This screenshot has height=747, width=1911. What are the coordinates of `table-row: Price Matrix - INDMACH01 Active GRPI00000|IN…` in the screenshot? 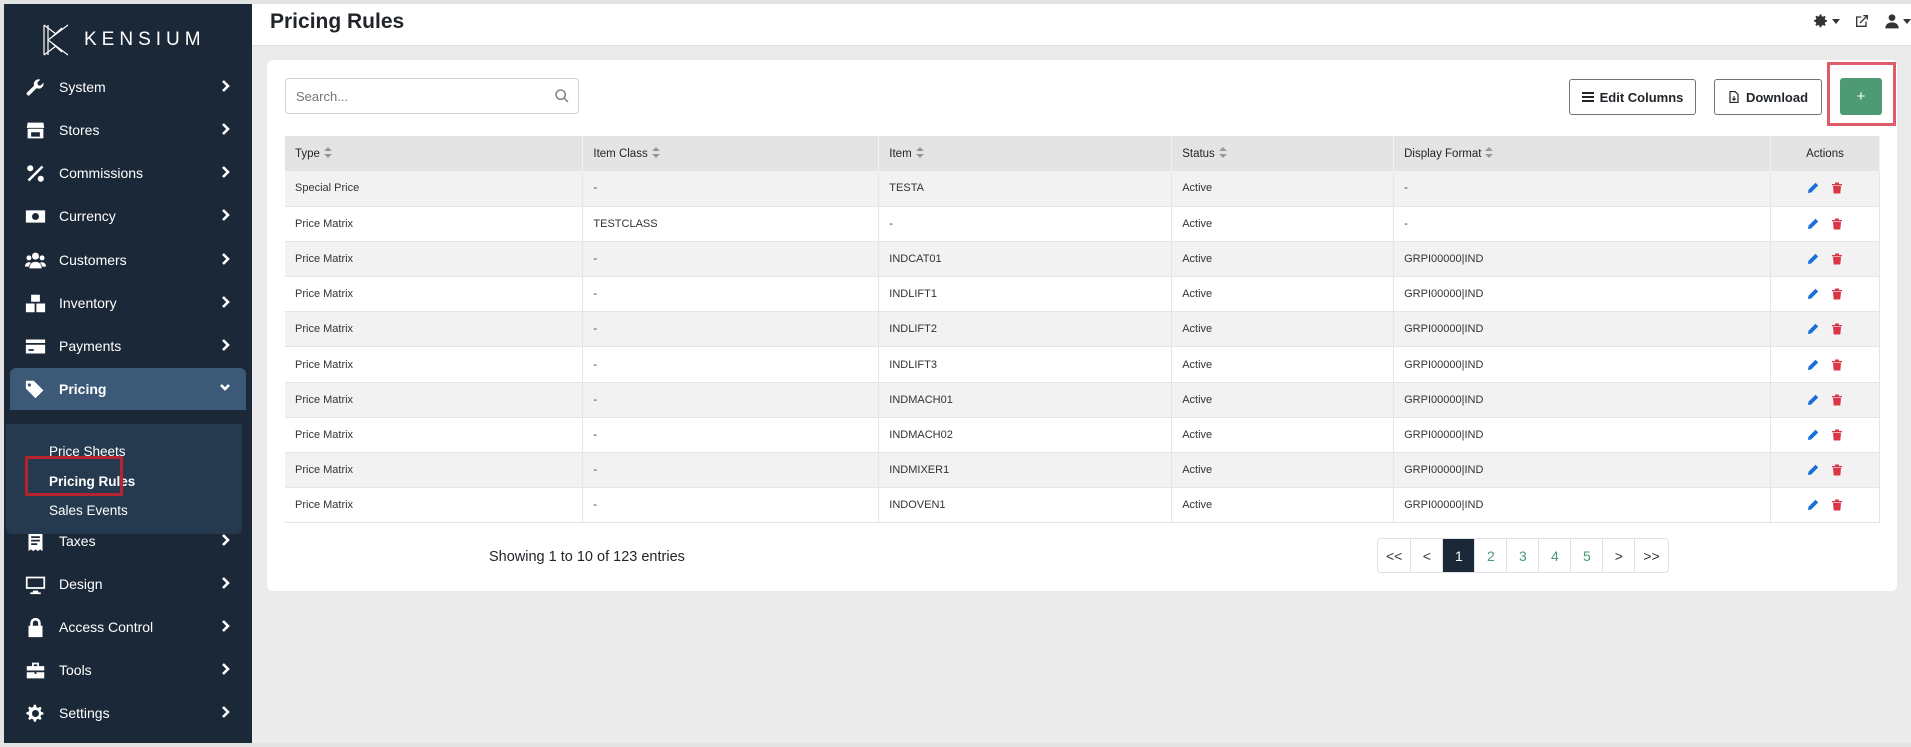 It's located at (1082, 400).